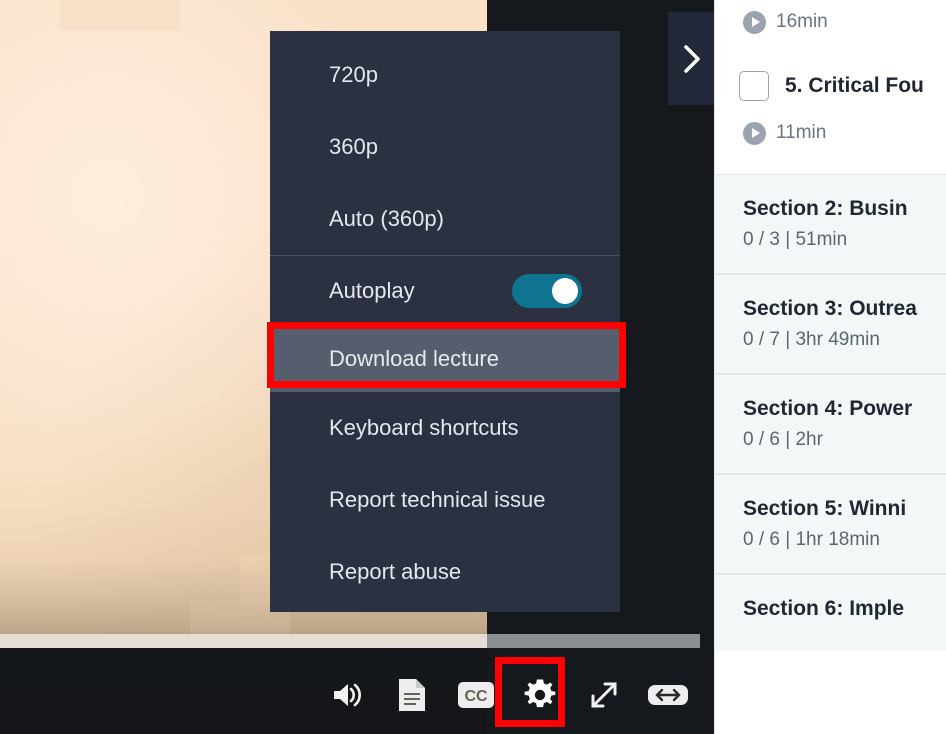  I want to click on resize-width-icon, so click(668, 695).